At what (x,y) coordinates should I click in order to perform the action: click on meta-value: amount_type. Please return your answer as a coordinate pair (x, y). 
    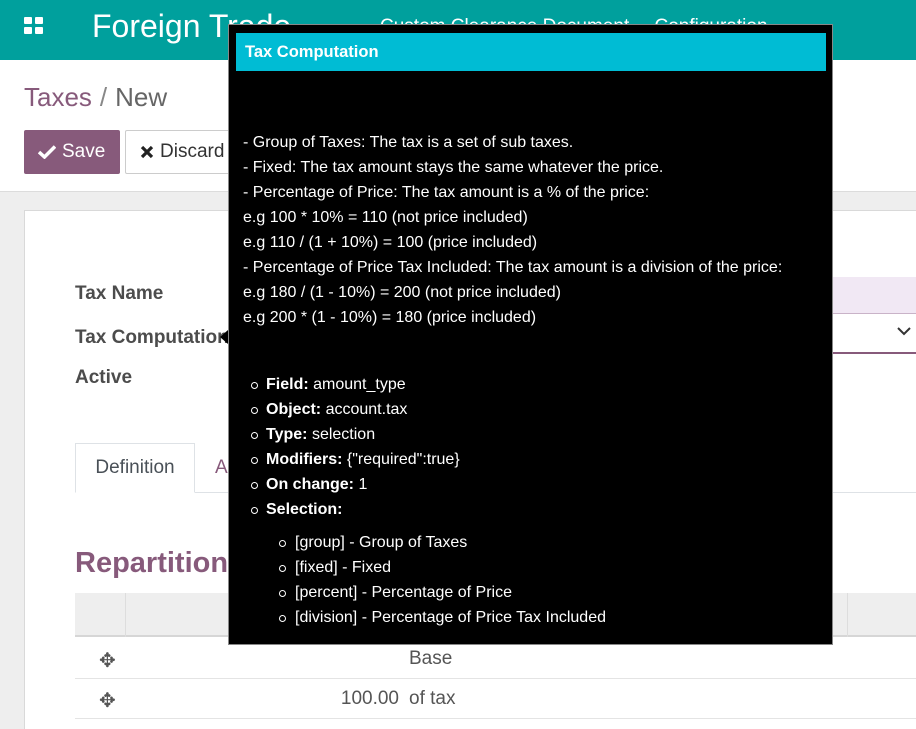
    Looking at the image, I should click on (359, 384).